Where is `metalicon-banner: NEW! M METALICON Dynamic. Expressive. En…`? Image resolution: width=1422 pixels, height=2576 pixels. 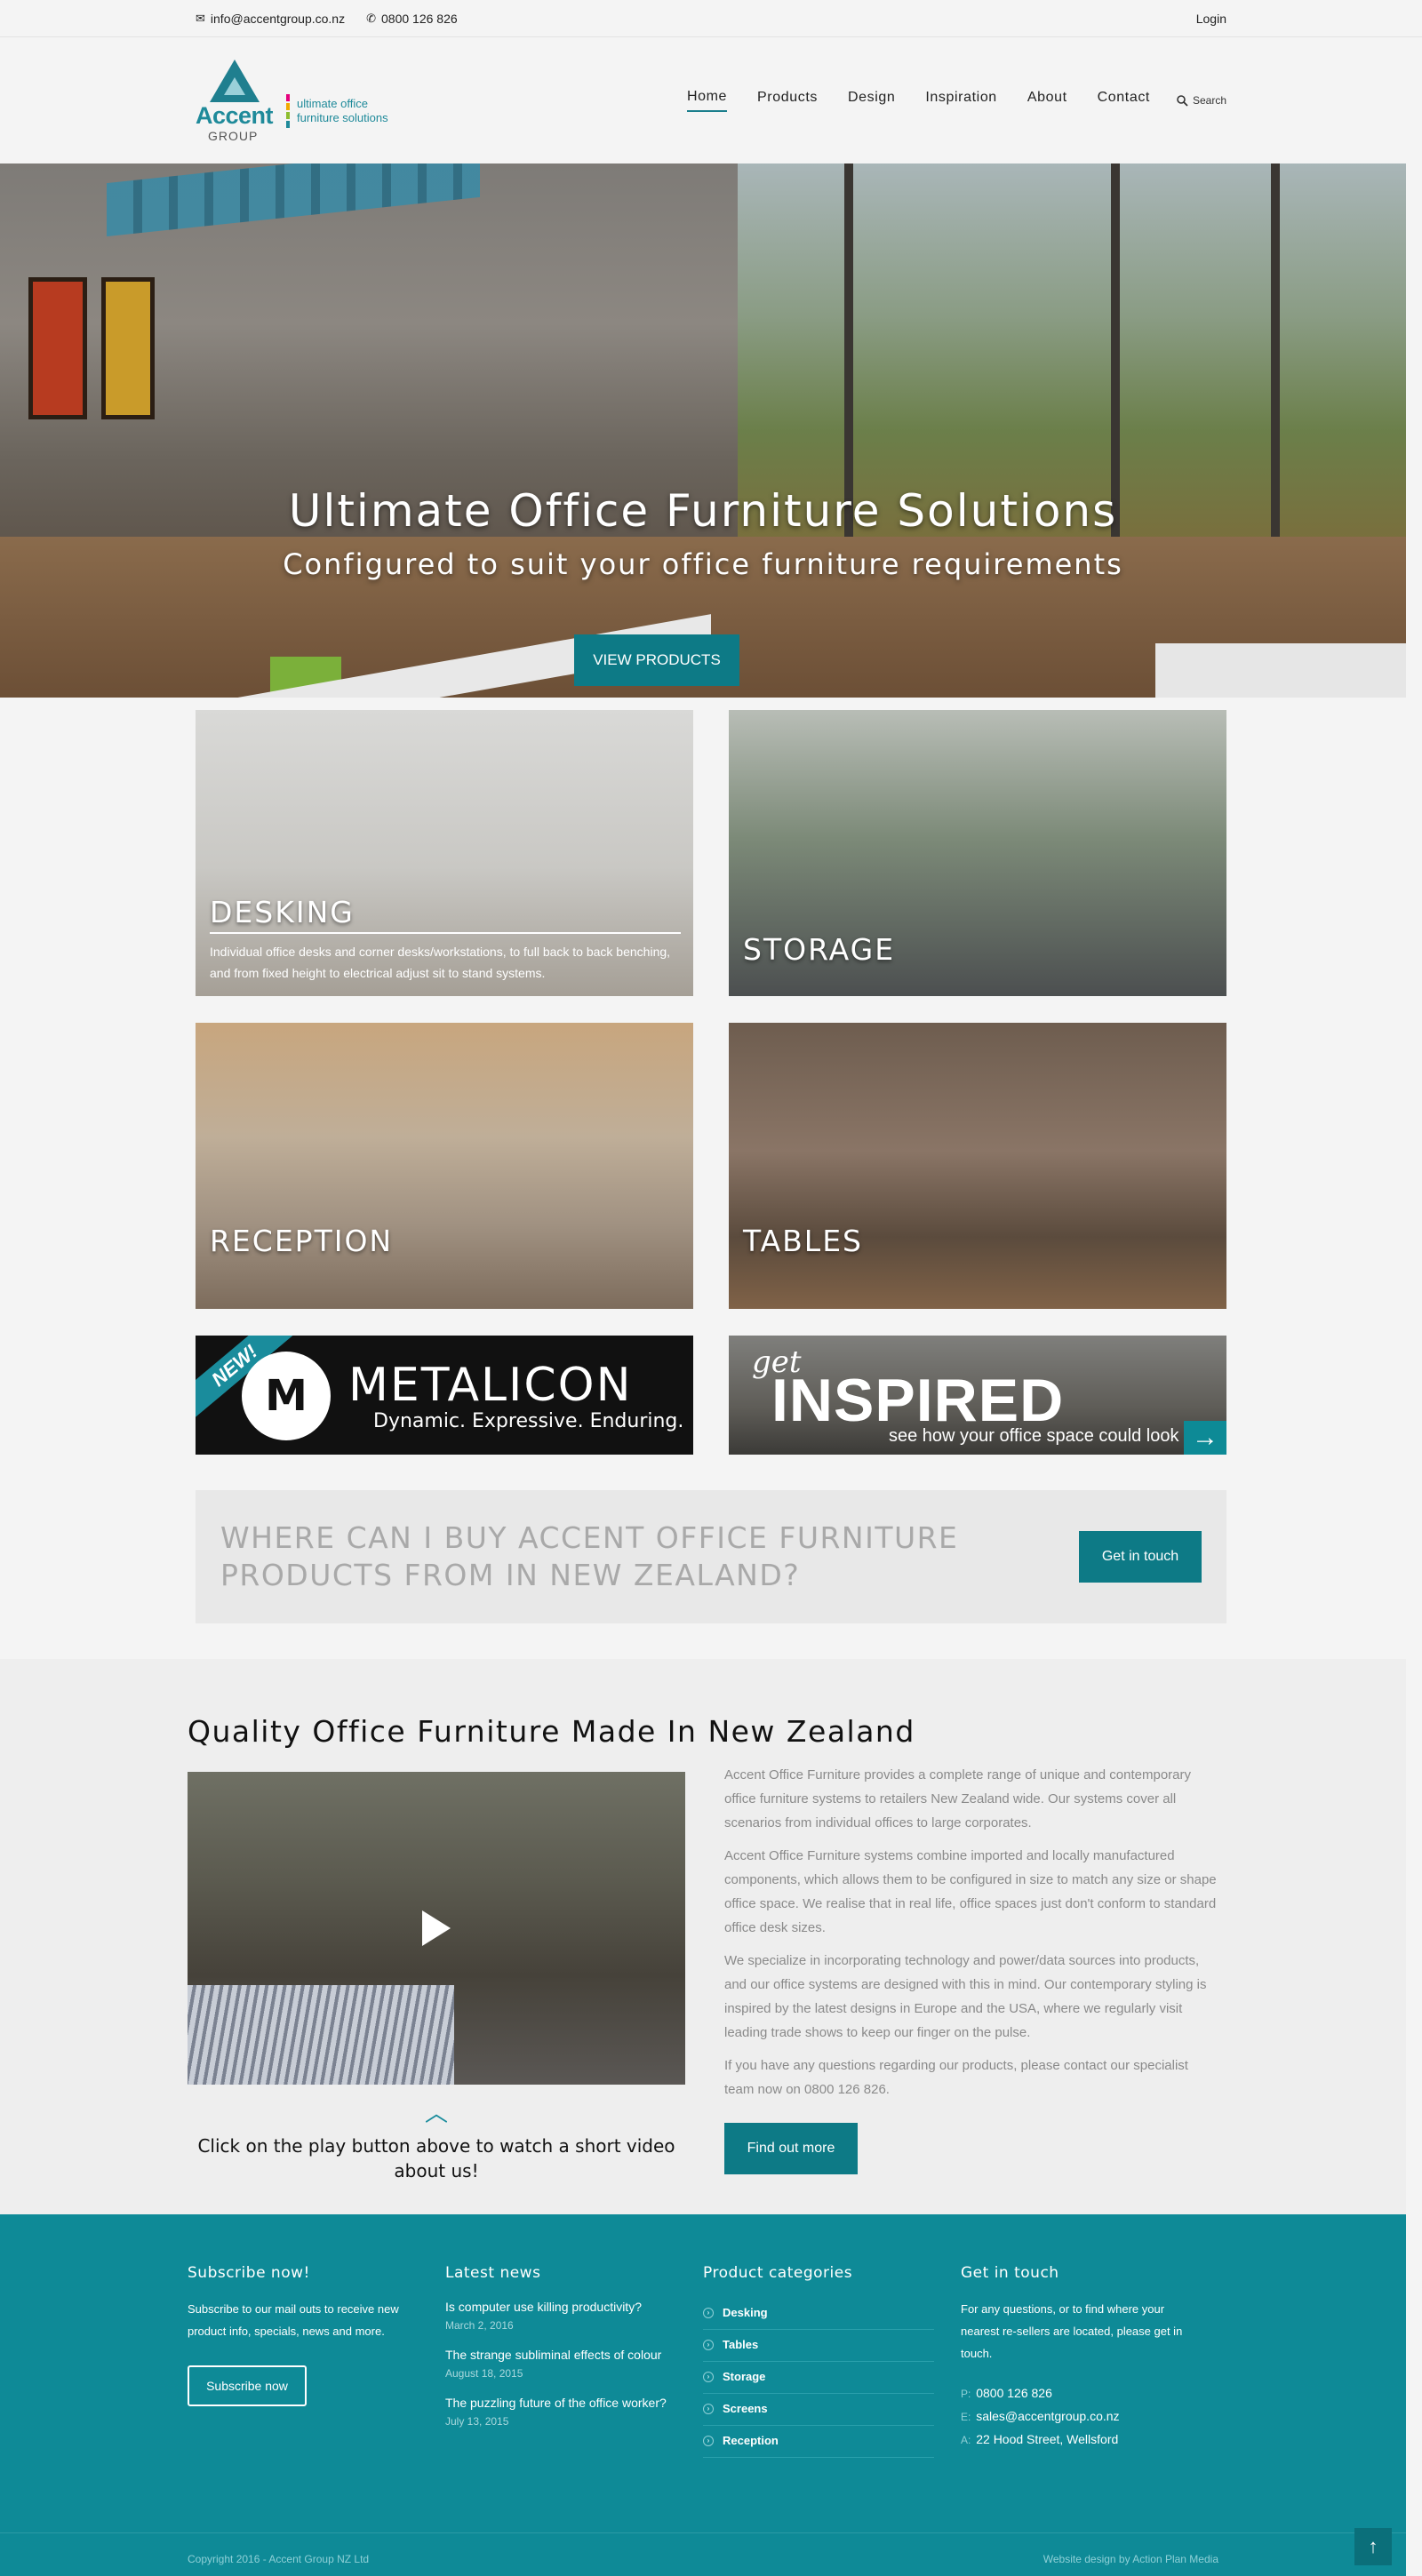 metalicon-banner: NEW! M METALICON Dynamic. Expressive. En… is located at coordinates (444, 1395).